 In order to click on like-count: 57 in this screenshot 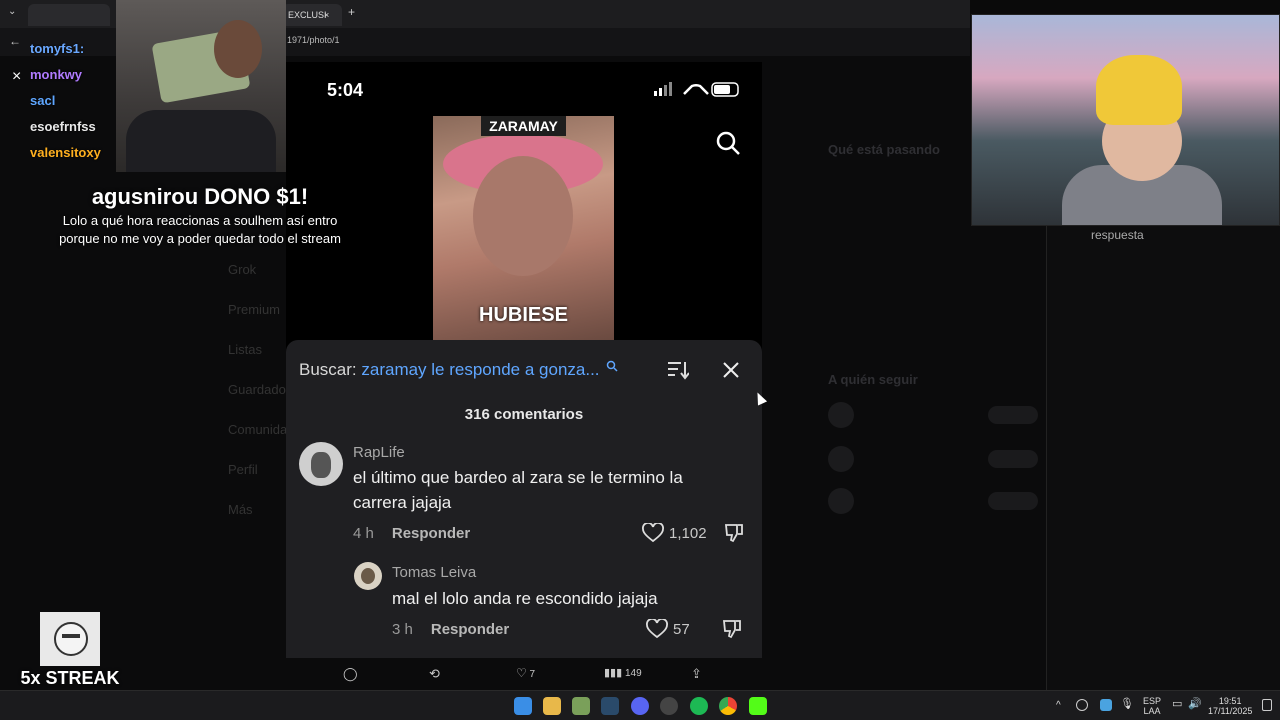, I will do `click(681, 629)`.